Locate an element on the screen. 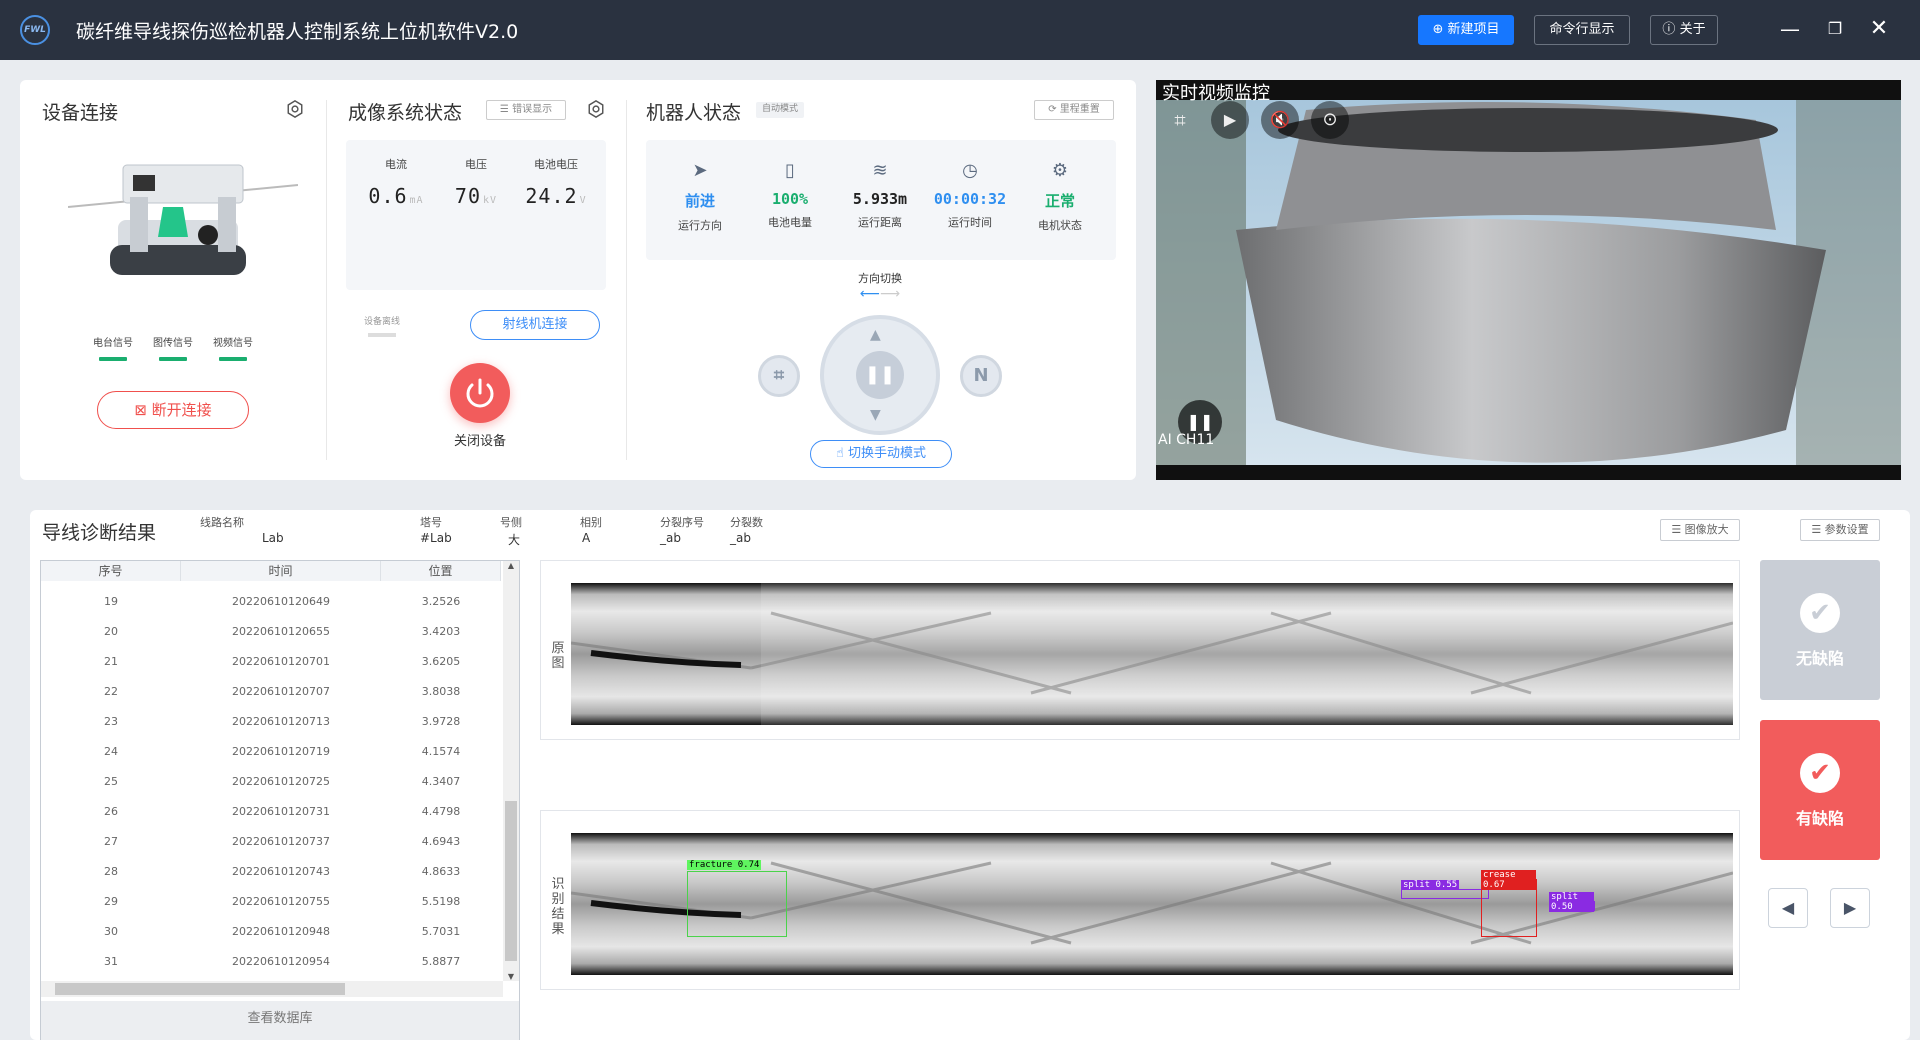 Image resolution: width=1920 pixels, height=1040 pixels. joystick-pad: ▲ ▼ ❚❚ is located at coordinates (880, 375).